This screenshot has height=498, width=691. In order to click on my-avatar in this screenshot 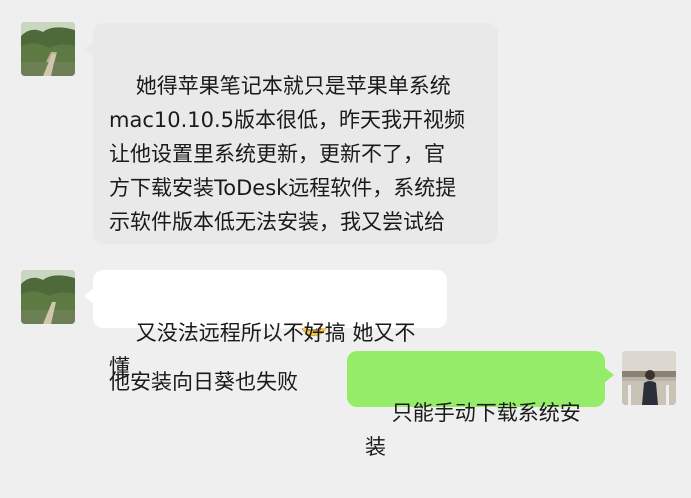, I will do `click(649, 378)`.